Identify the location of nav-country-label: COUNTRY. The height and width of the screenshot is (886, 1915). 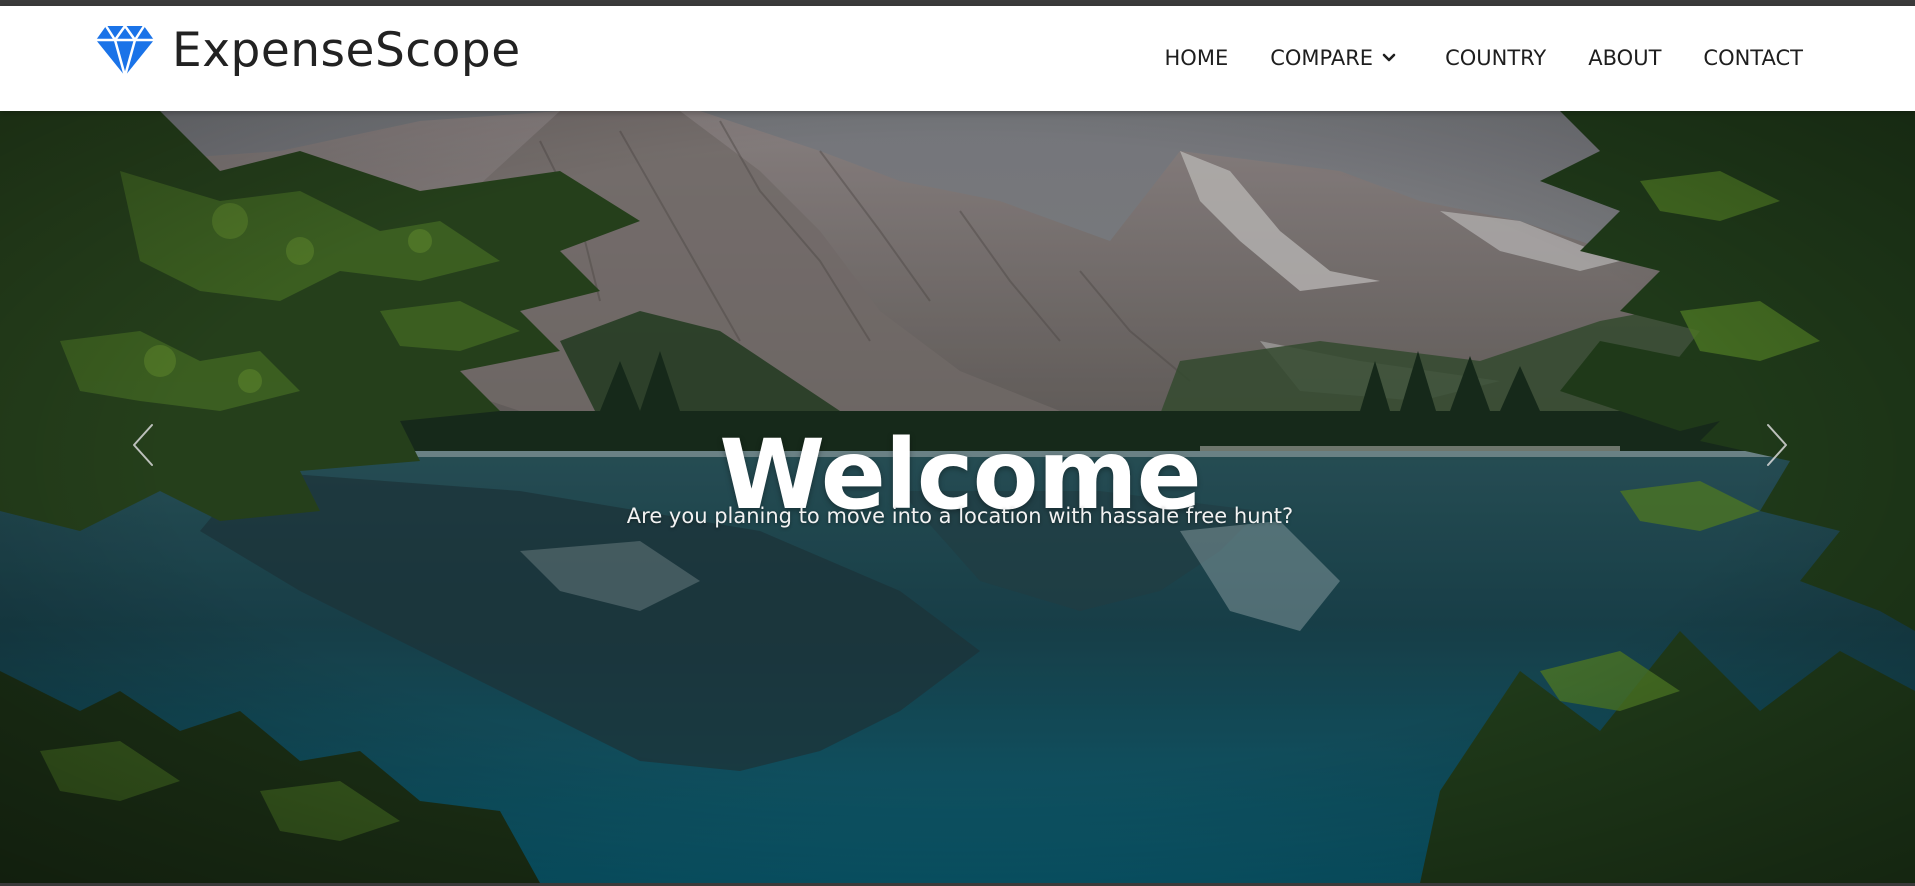
(1496, 58).